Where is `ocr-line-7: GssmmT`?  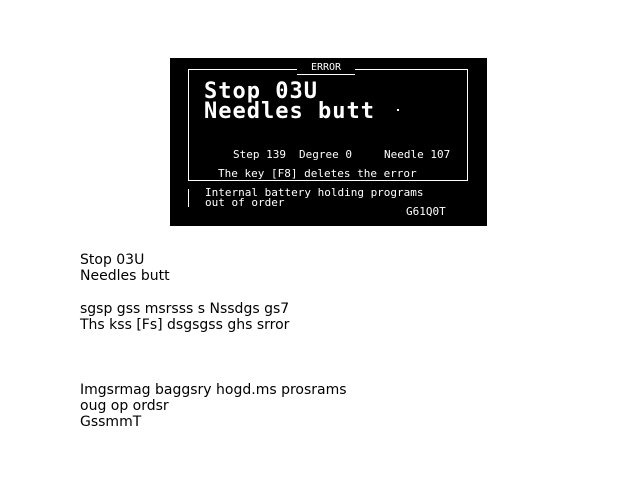 ocr-line-7: GssmmT is located at coordinates (111, 422).